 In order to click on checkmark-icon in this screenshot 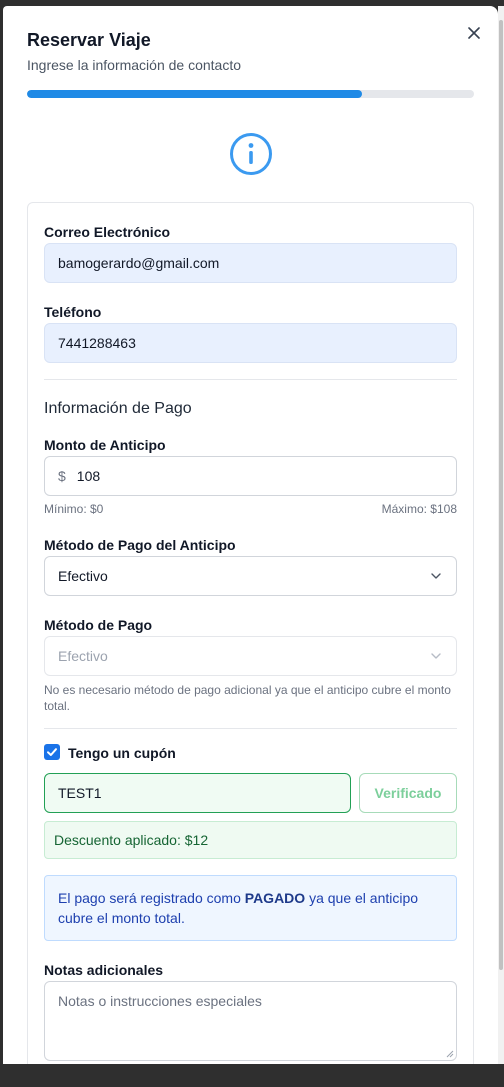, I will do `click(52, 752)`.